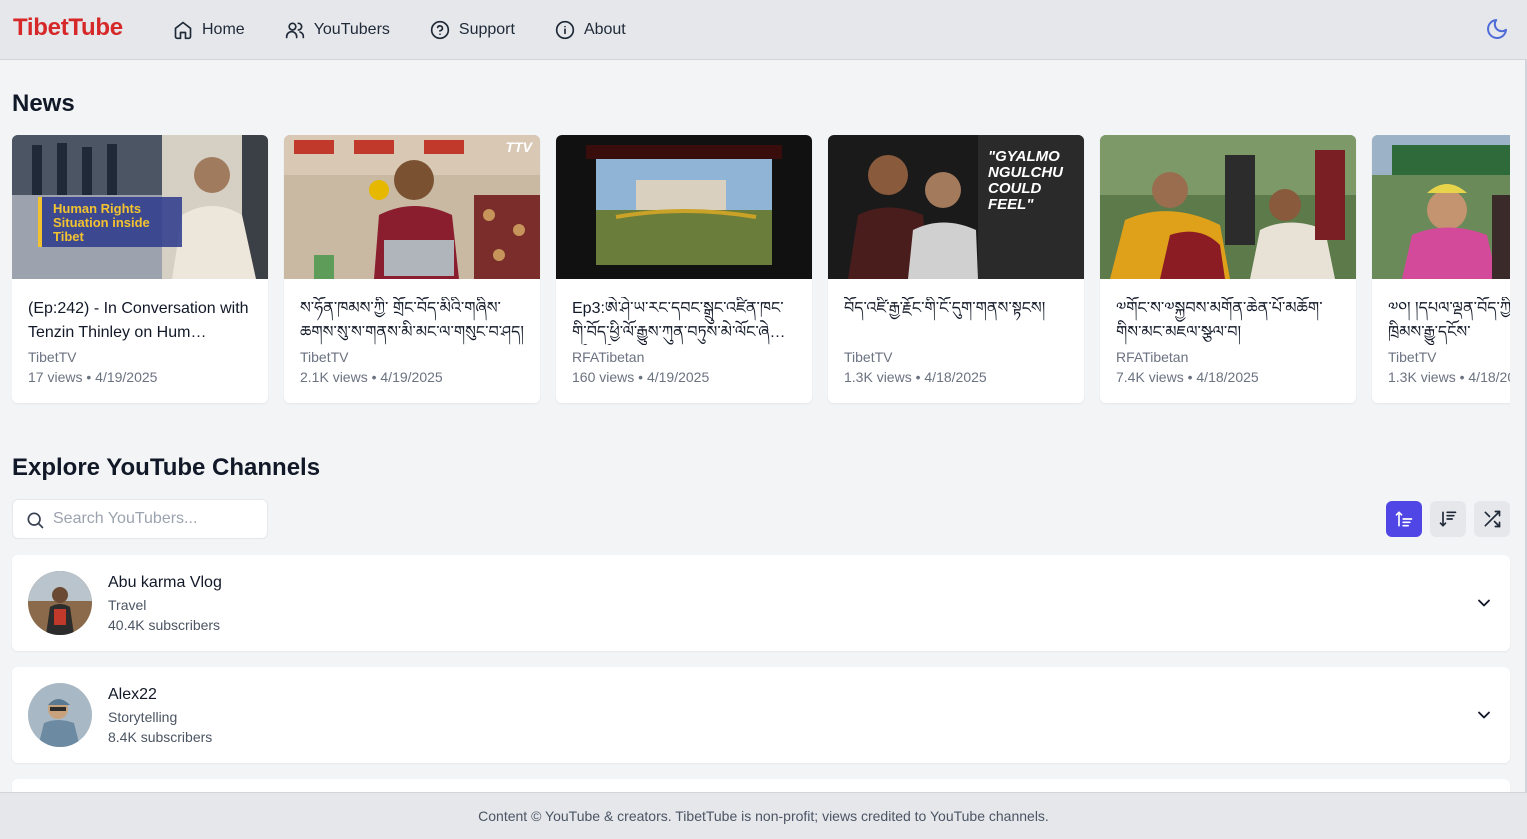 The image size is (1527, 839). What do you see at coordinates (1025, 180) in the screenshot?
I see `thumbnail-caption: "GYALMO NGULCHU COULD FEEL"` at bounding box center [1025, 180].